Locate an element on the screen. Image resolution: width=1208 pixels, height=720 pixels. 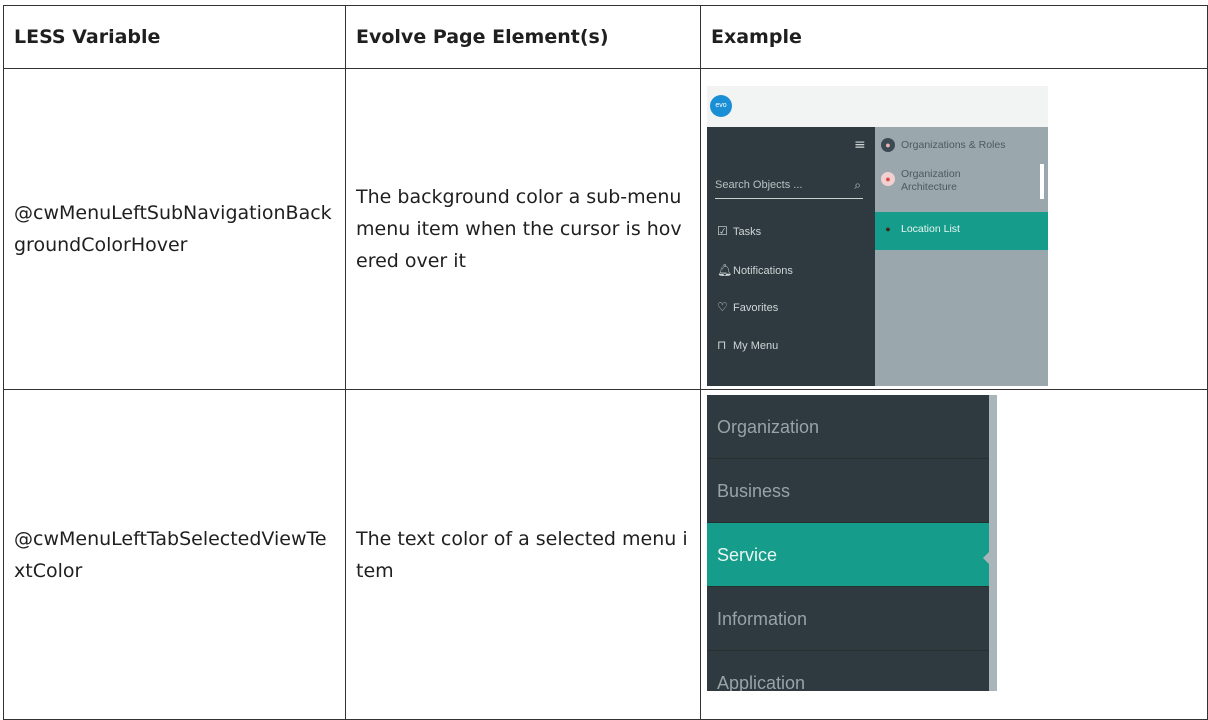
sub-item-label: Organization Architecture is located at coordinates (931, 180).